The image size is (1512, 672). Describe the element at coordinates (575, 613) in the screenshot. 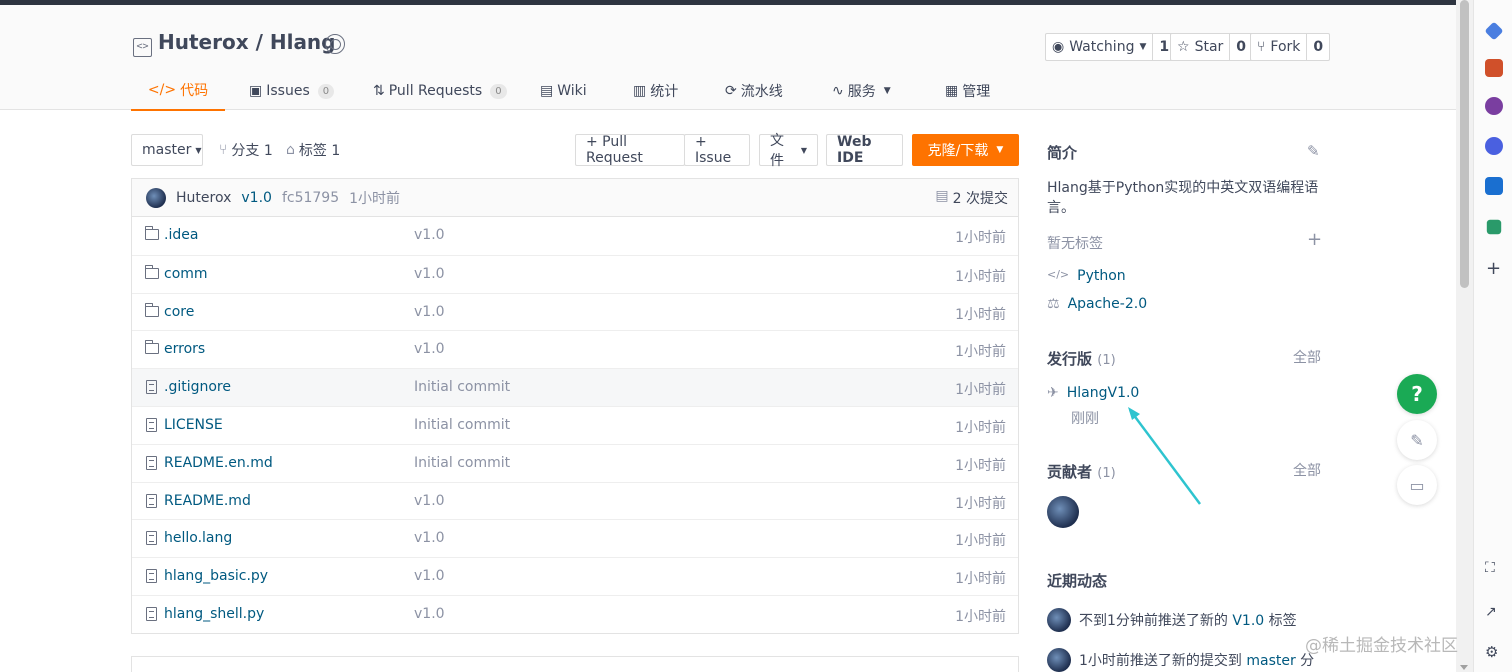

I see `table-row: hlang_shell.py v1.0 1小时前` at that location.